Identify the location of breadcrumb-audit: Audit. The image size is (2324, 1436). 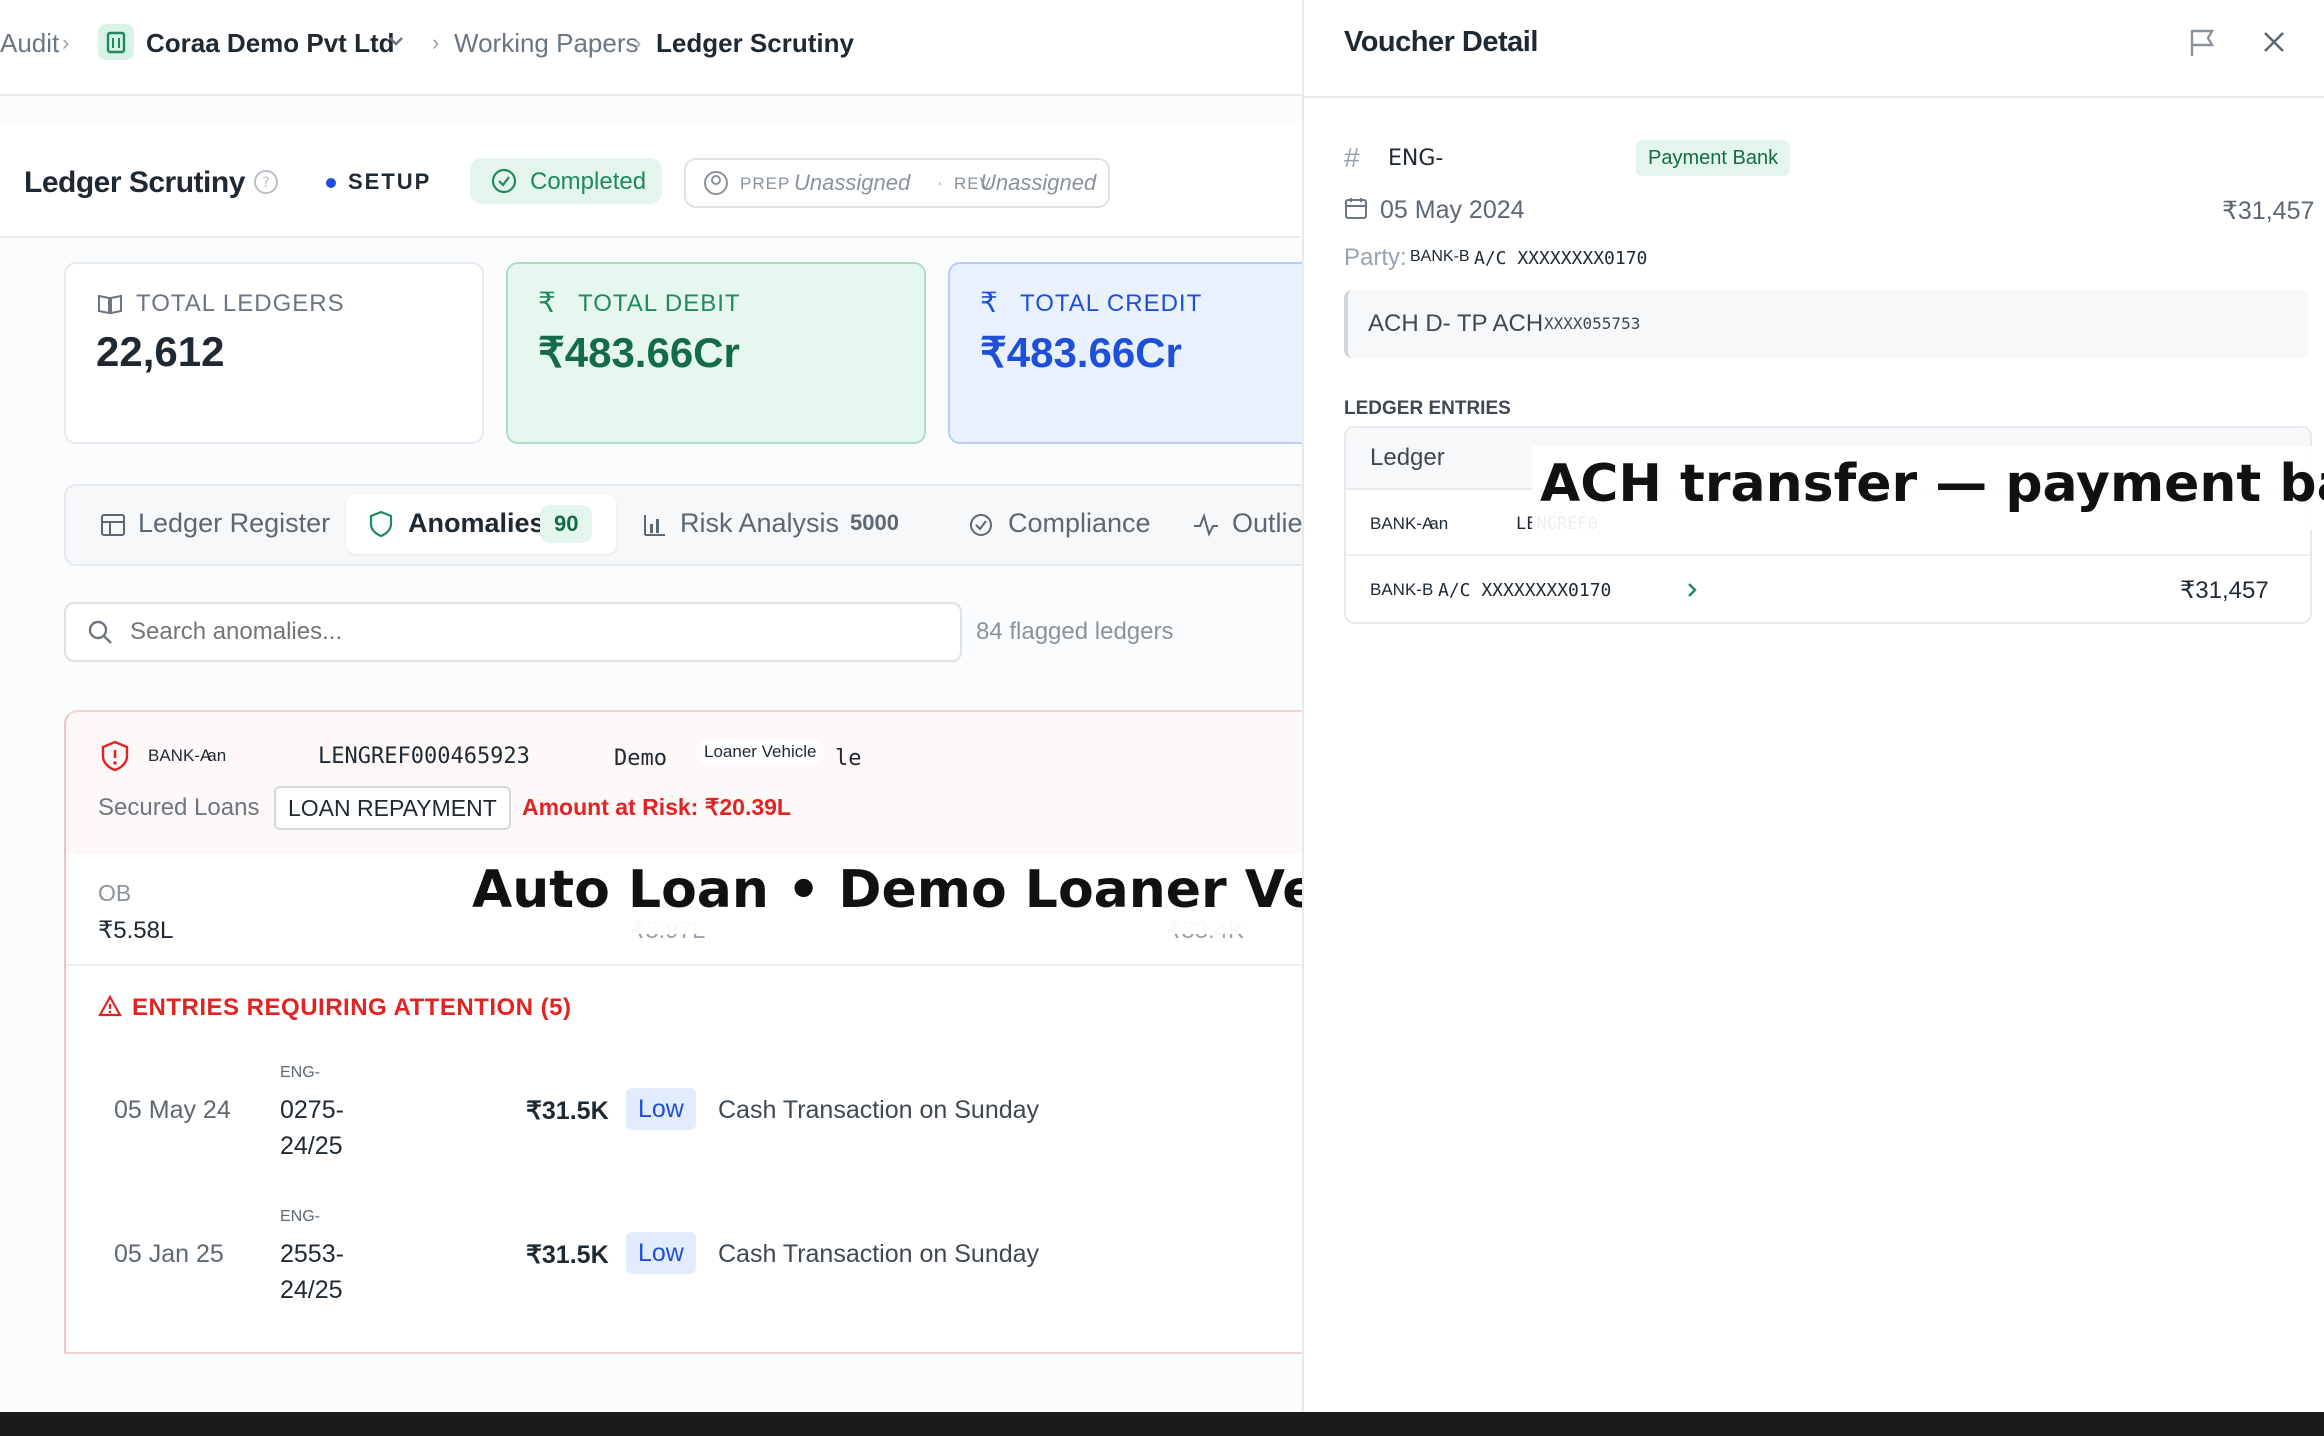
(29, 43).